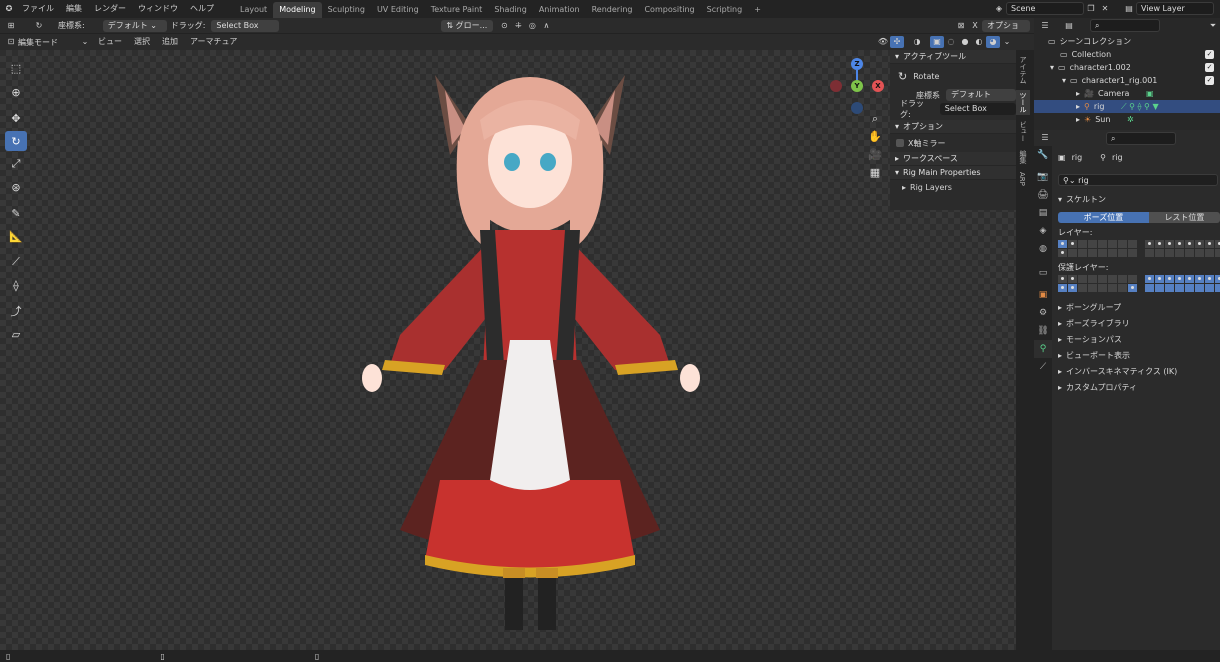 This screenshot has height=662, width=1220. I want to click on rest-position-button: レスト位置, so click(1184, 217).